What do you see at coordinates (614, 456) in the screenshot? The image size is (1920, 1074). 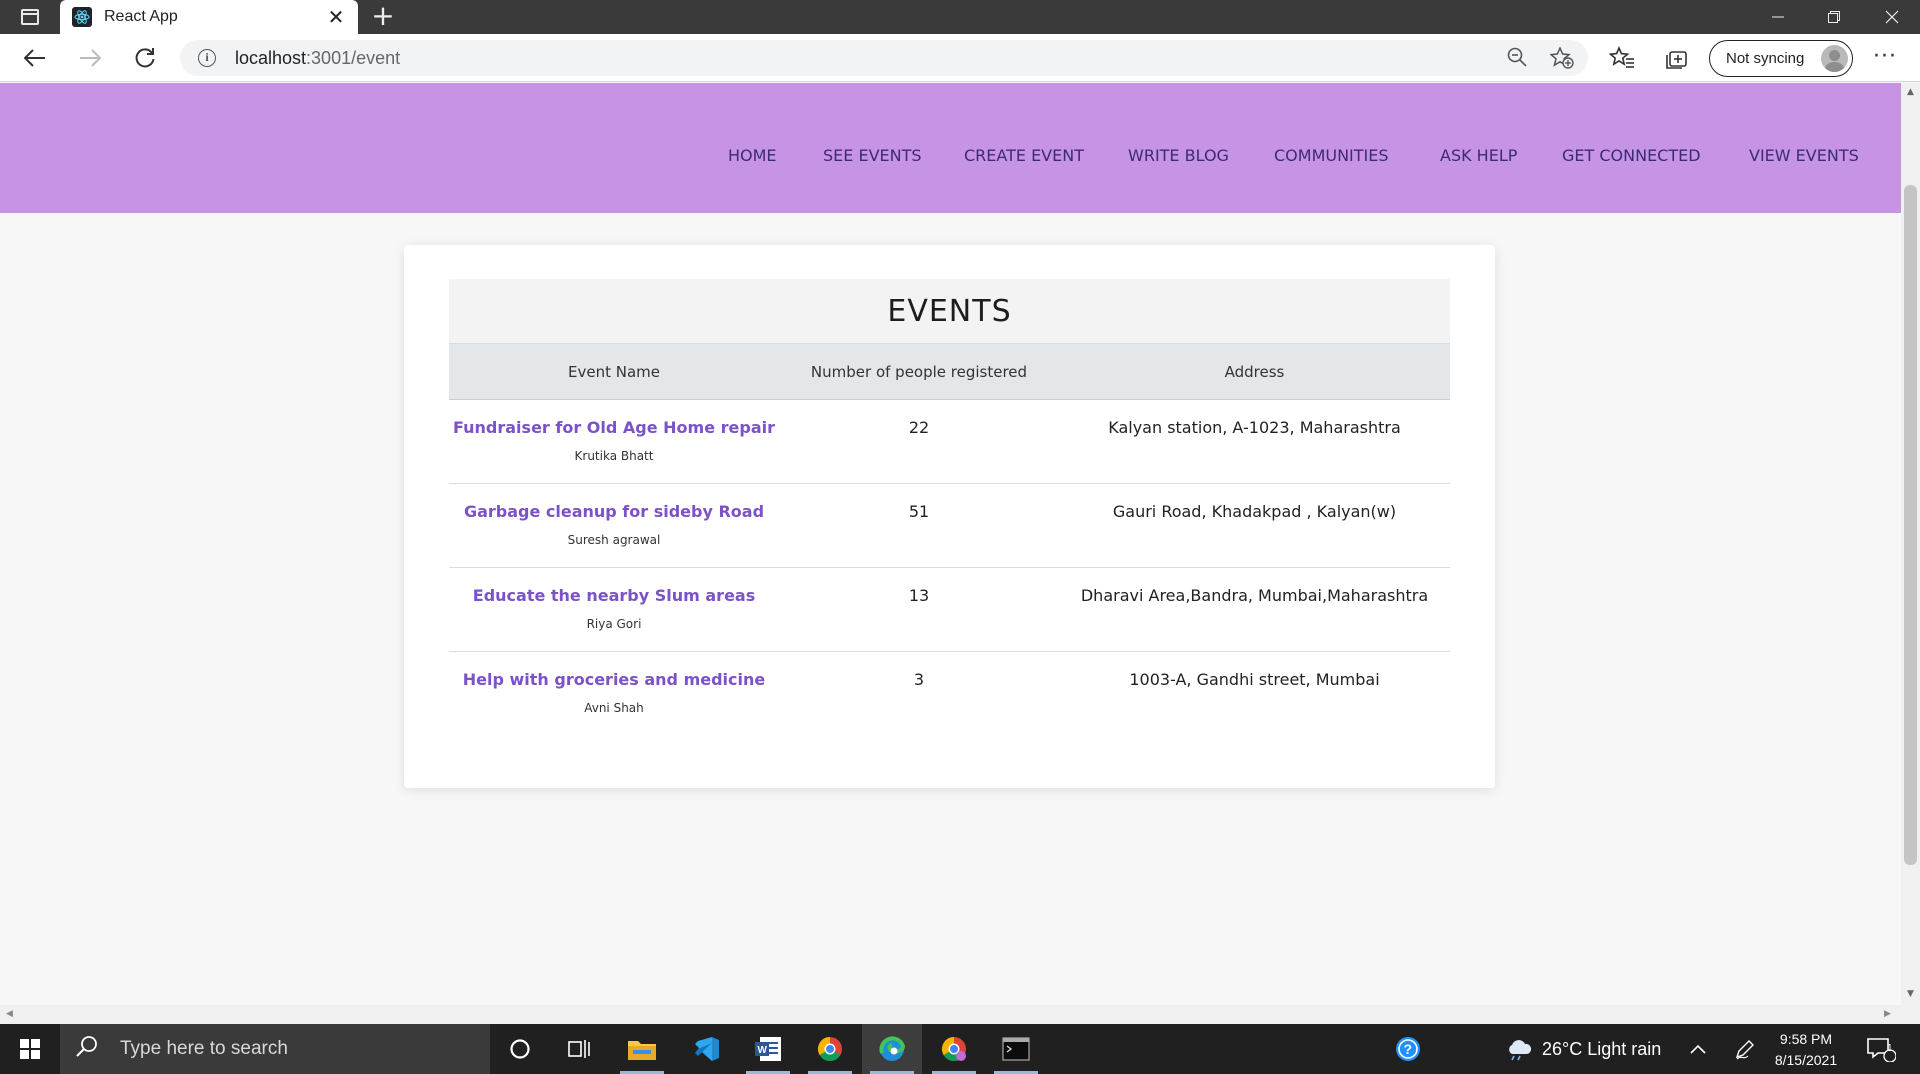 I see `event-organizer: Krutika Bhatt` at bounding box center [614, 456].